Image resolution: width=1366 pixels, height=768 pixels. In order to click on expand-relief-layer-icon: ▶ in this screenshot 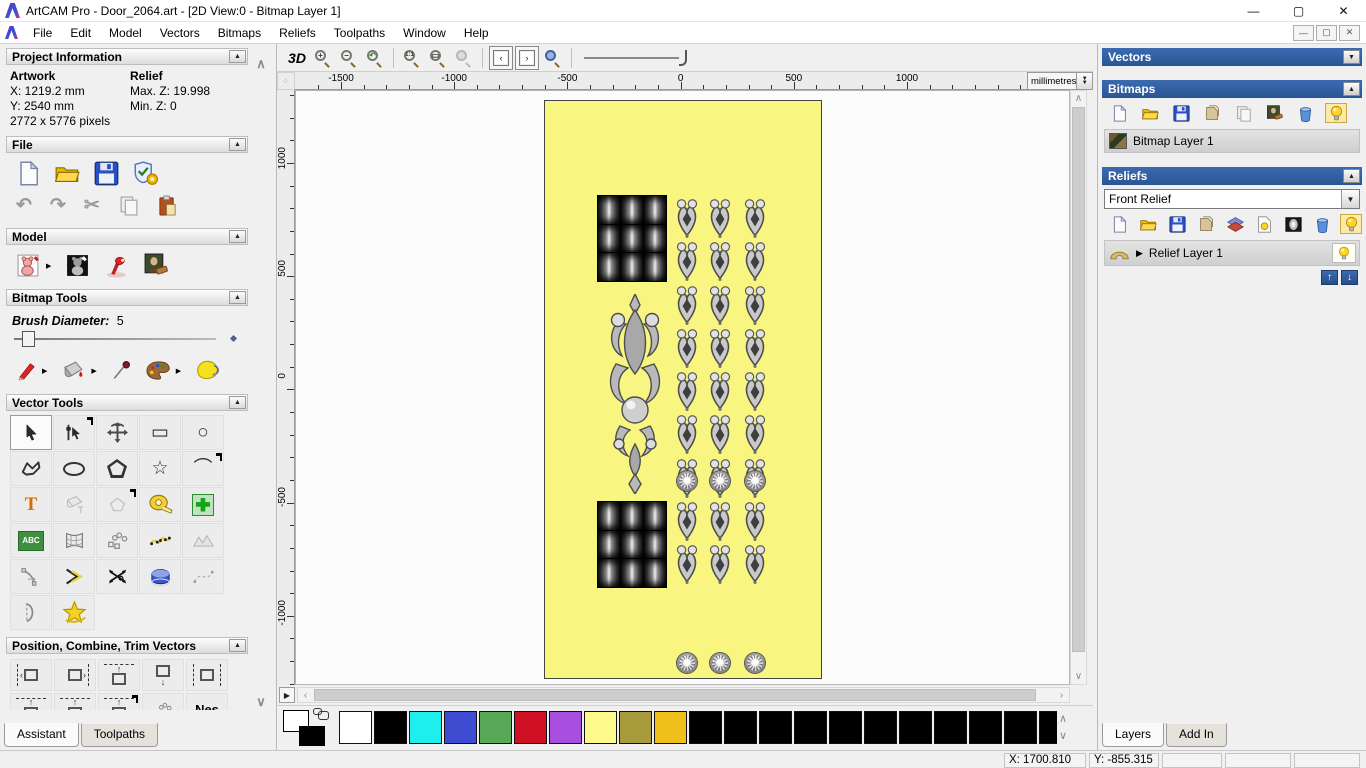, I will do `click(1139, 253)`.